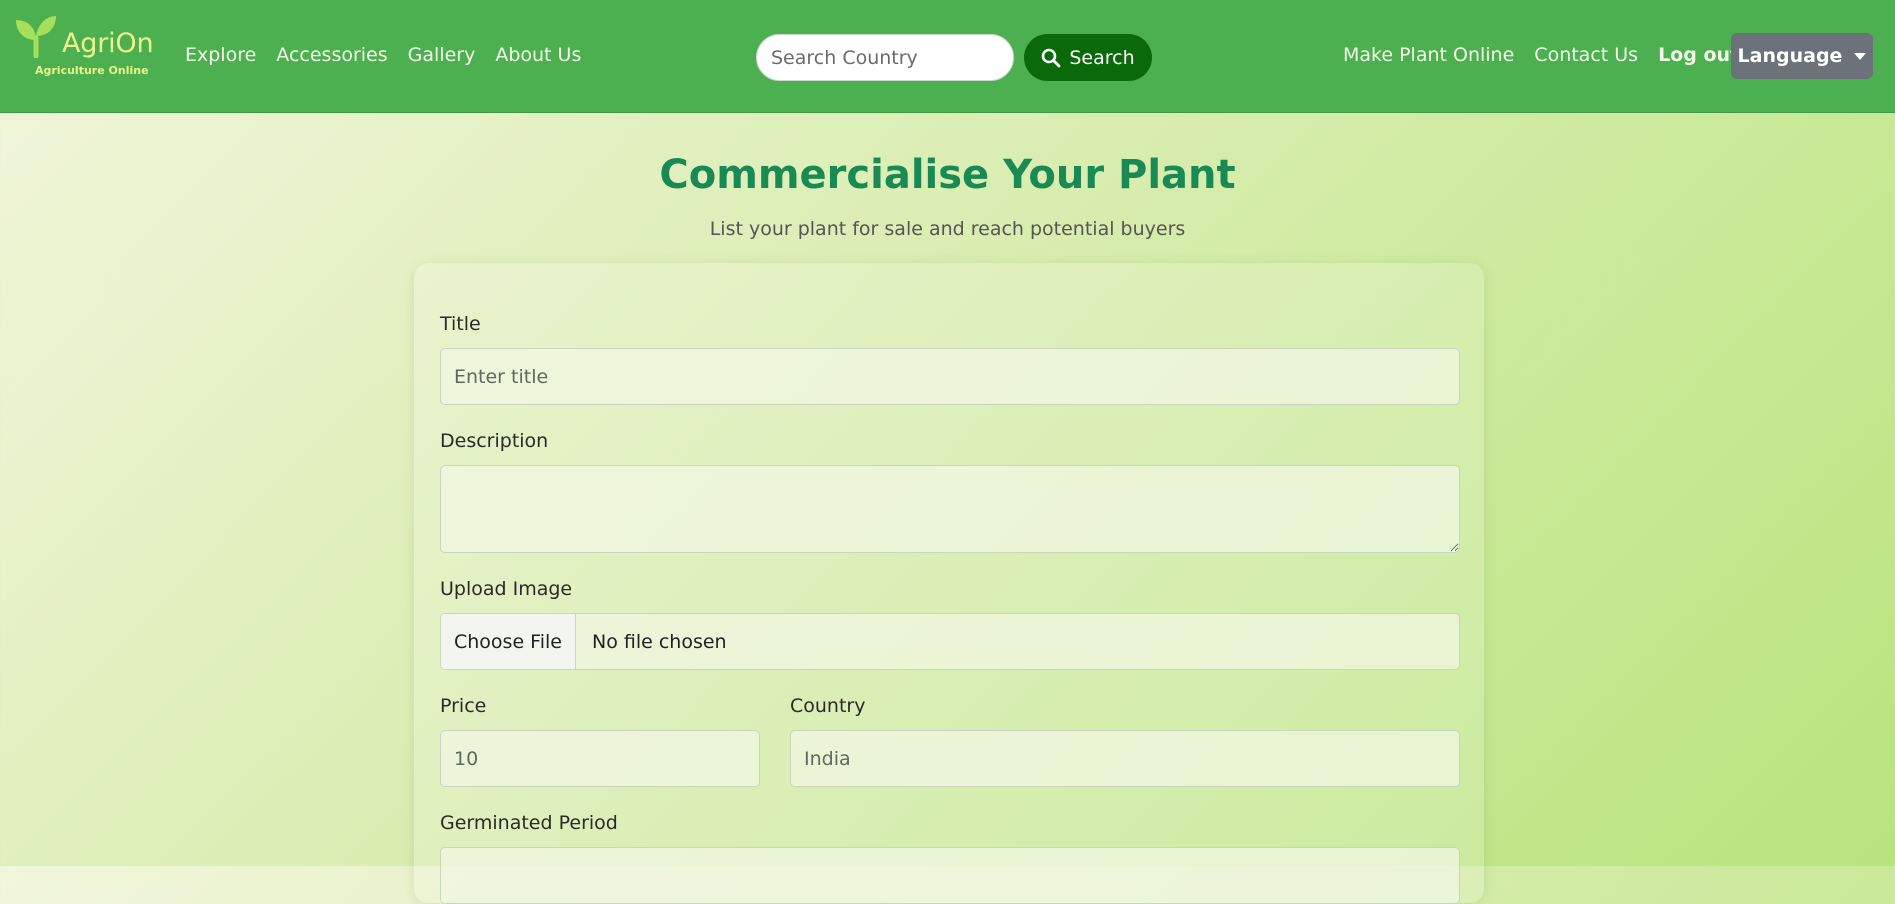 The image size is (1895, 904). What do you see at coordinates (947, 175) in the screenshot?
I see `page-title: Commercialise Your Plant` at bounding box center [947, 175].